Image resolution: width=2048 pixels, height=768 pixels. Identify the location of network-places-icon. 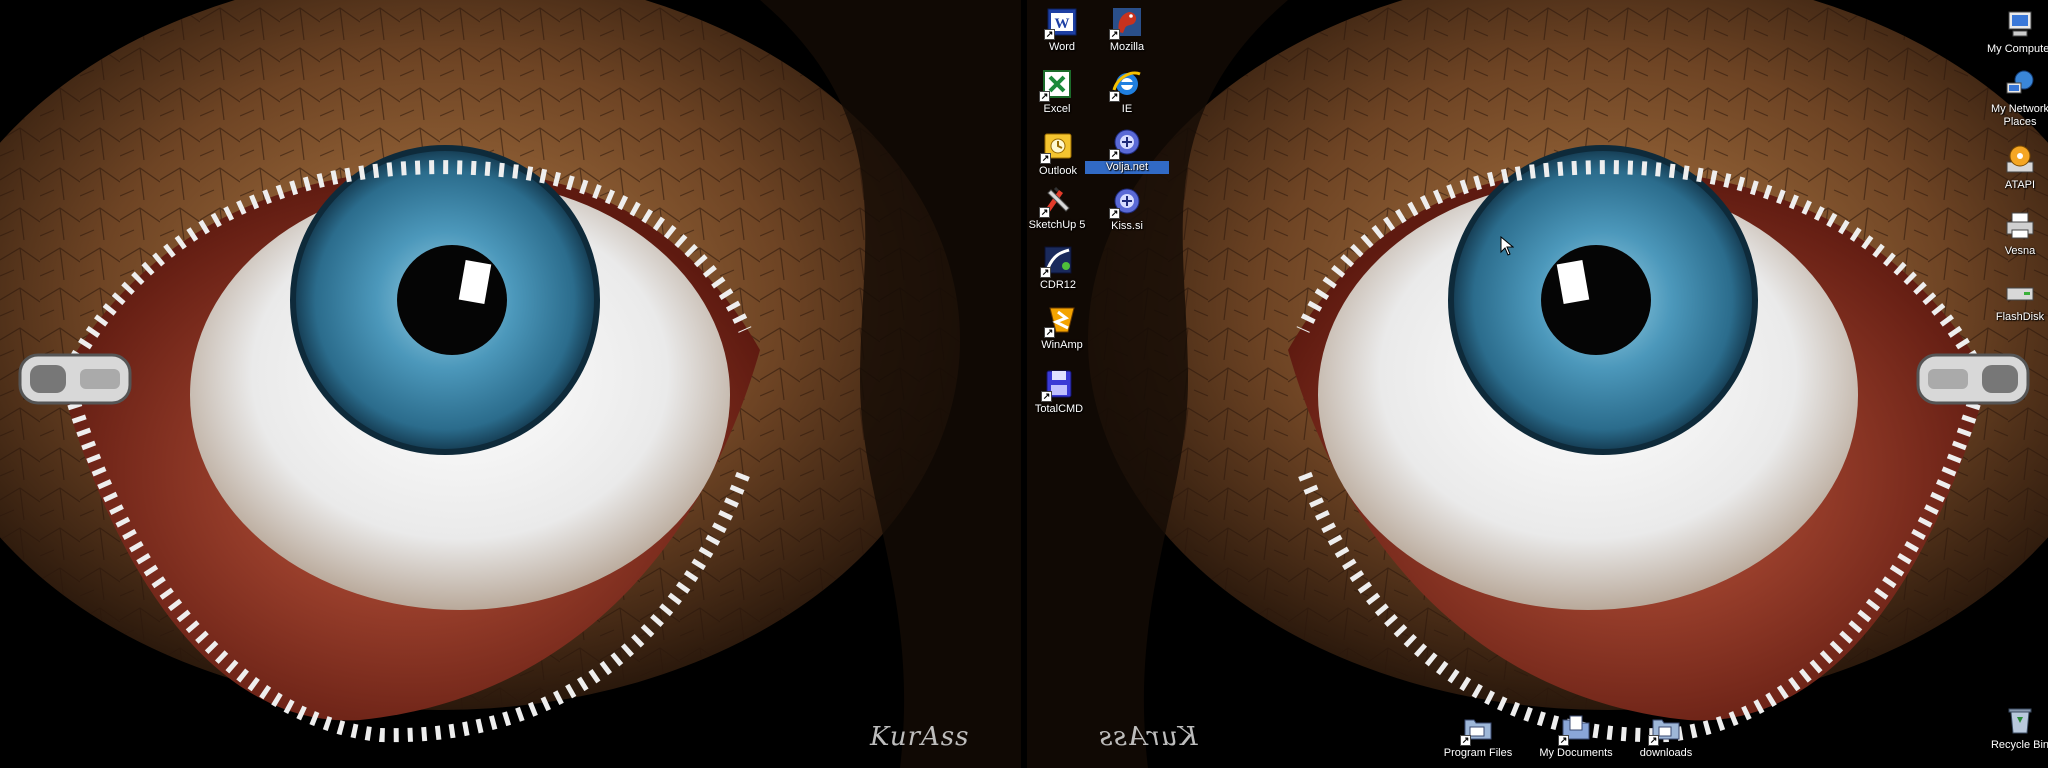
(2020, 84).